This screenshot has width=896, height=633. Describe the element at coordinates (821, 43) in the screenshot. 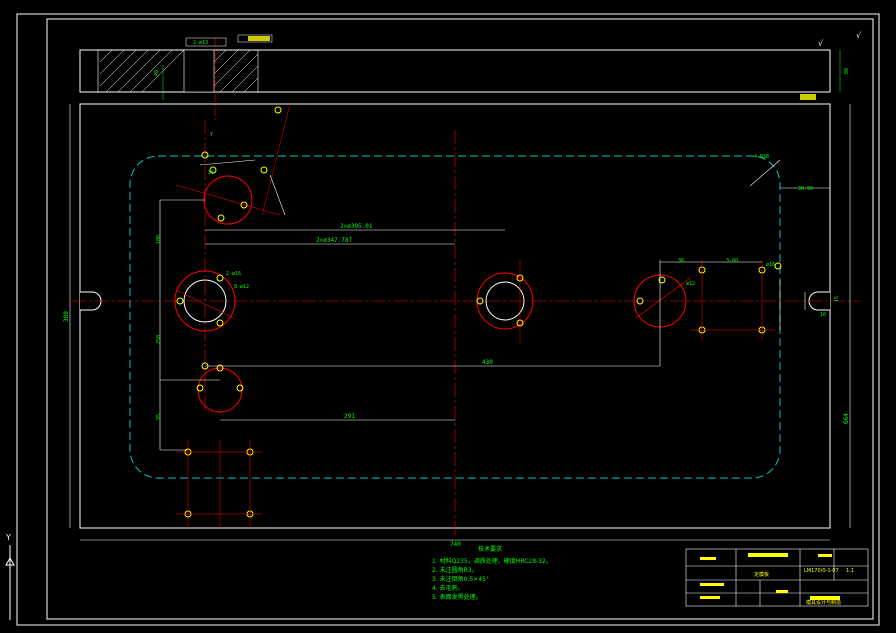

I see `surface-roughness-mark: √` at that location.